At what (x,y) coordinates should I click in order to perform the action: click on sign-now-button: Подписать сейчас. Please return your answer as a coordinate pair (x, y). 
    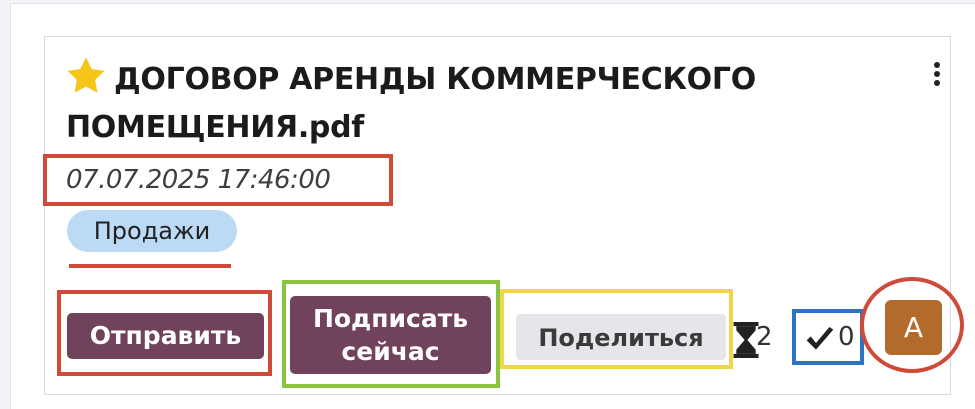
    Looking at the image, I should click on (390, 335).